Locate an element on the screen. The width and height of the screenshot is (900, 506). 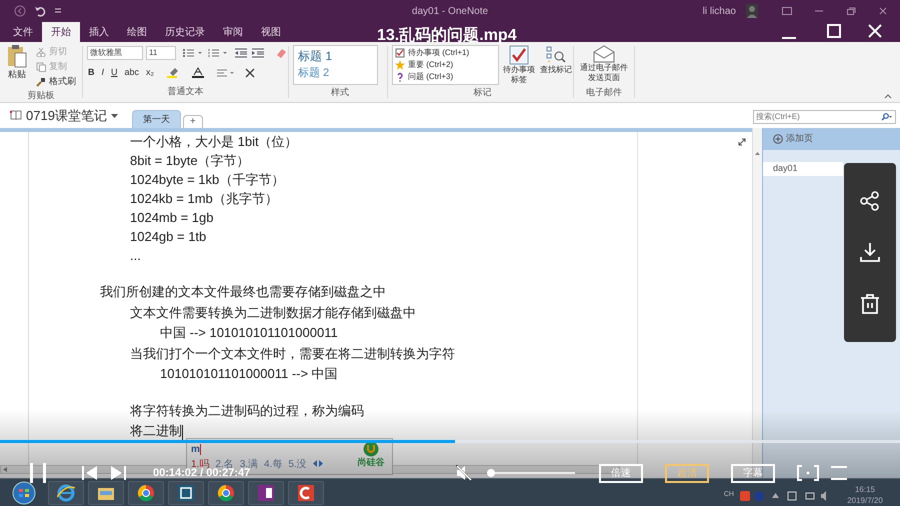
note-text: 一个小格，大小是 1bit（位） is located at coordinates (214, 141).